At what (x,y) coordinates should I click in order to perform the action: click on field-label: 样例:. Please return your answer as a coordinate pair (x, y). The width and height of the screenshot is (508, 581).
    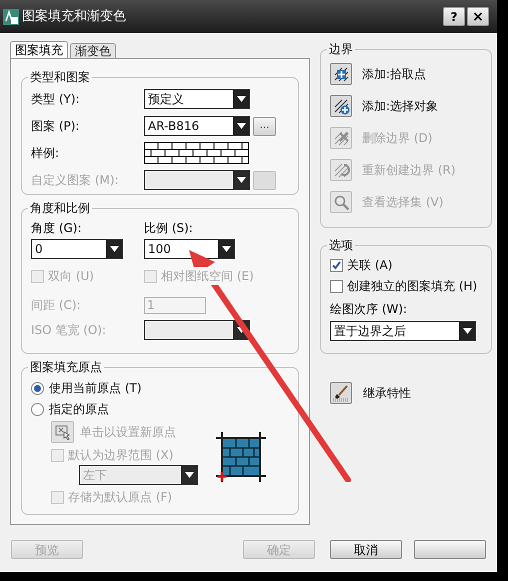
    Looking at the image, I should click on (45, 153).